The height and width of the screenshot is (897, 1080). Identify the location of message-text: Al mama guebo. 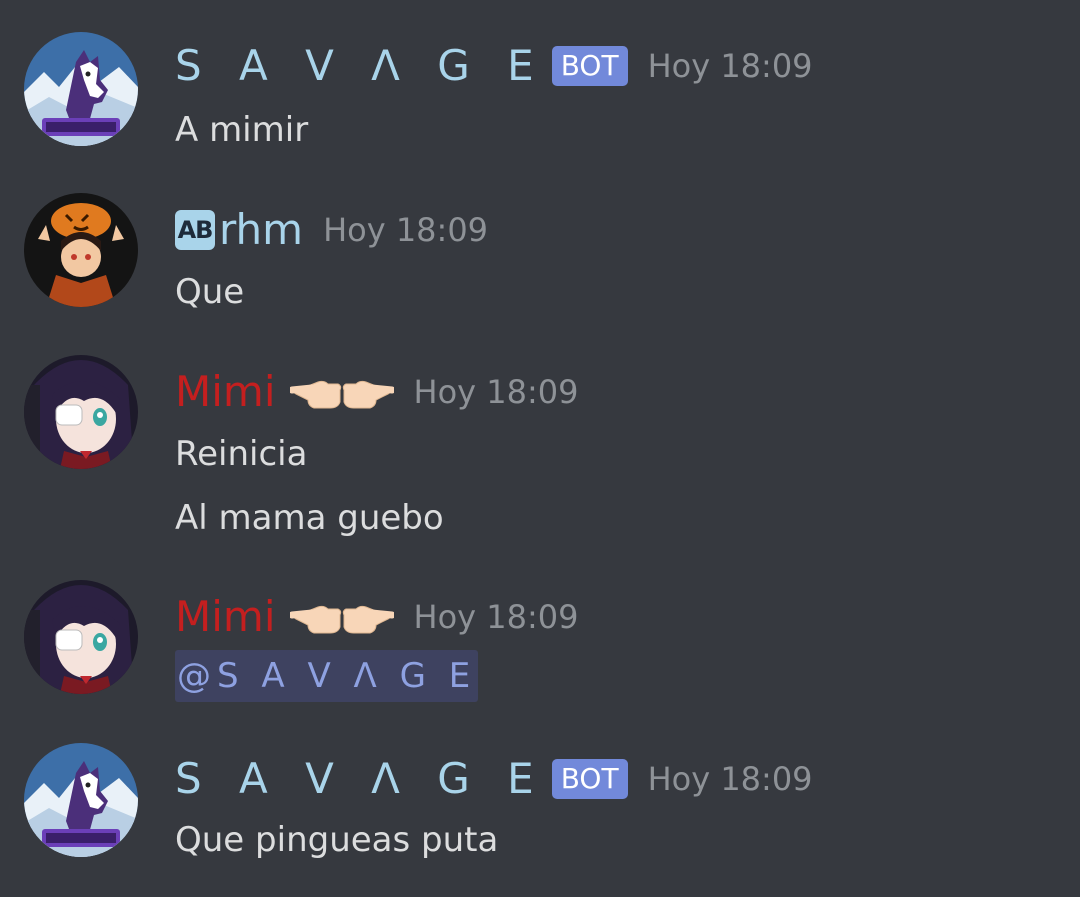
(309, 518).